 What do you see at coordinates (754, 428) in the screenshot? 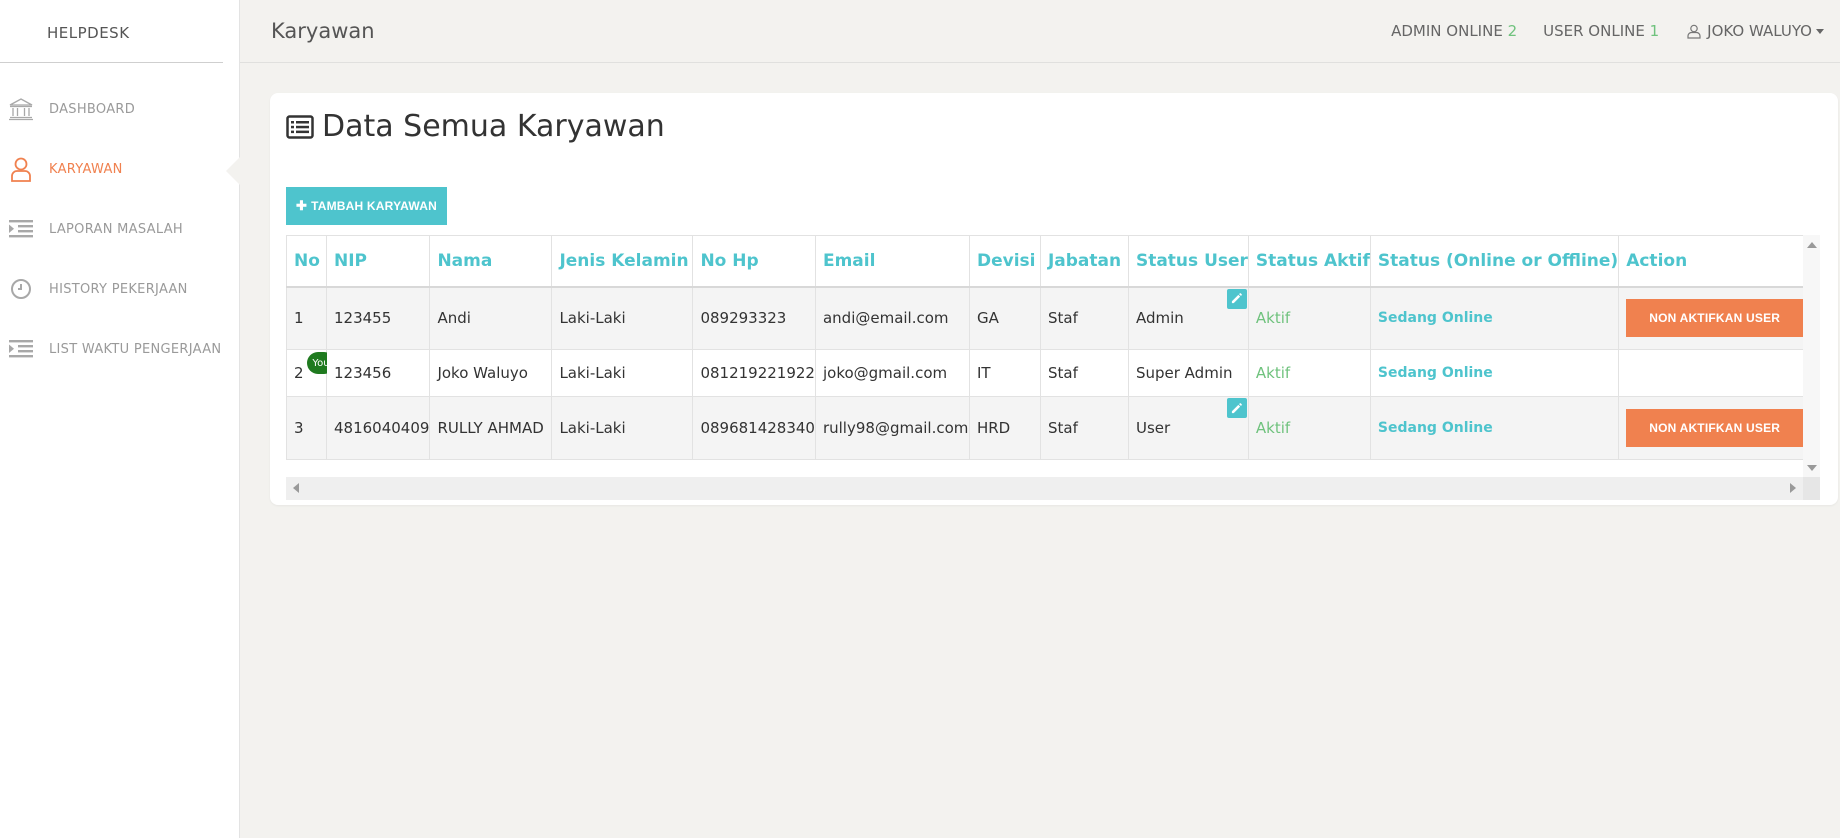
I see `cell-no-hp: 089681428340` at bounding box center [754, 428].